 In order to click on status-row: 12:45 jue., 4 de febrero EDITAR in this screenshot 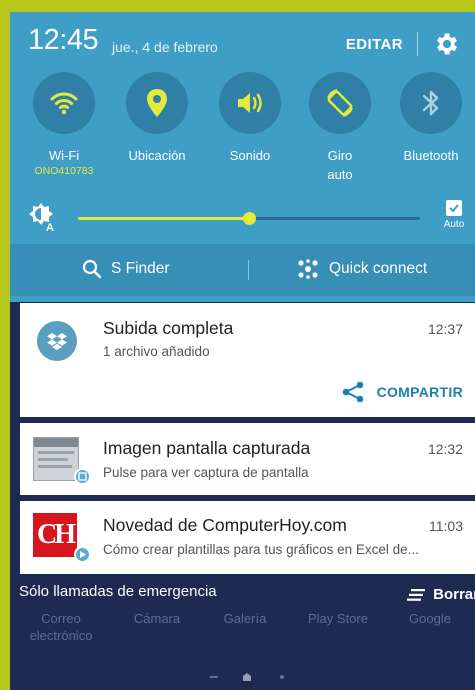, I will do `click(245, 40)`.